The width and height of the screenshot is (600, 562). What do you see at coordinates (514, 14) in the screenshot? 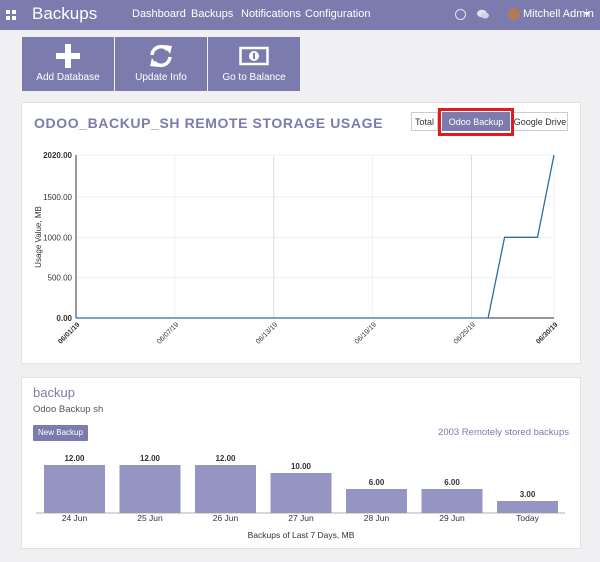
I see `user-avatar` at bounding box center [514, 14].